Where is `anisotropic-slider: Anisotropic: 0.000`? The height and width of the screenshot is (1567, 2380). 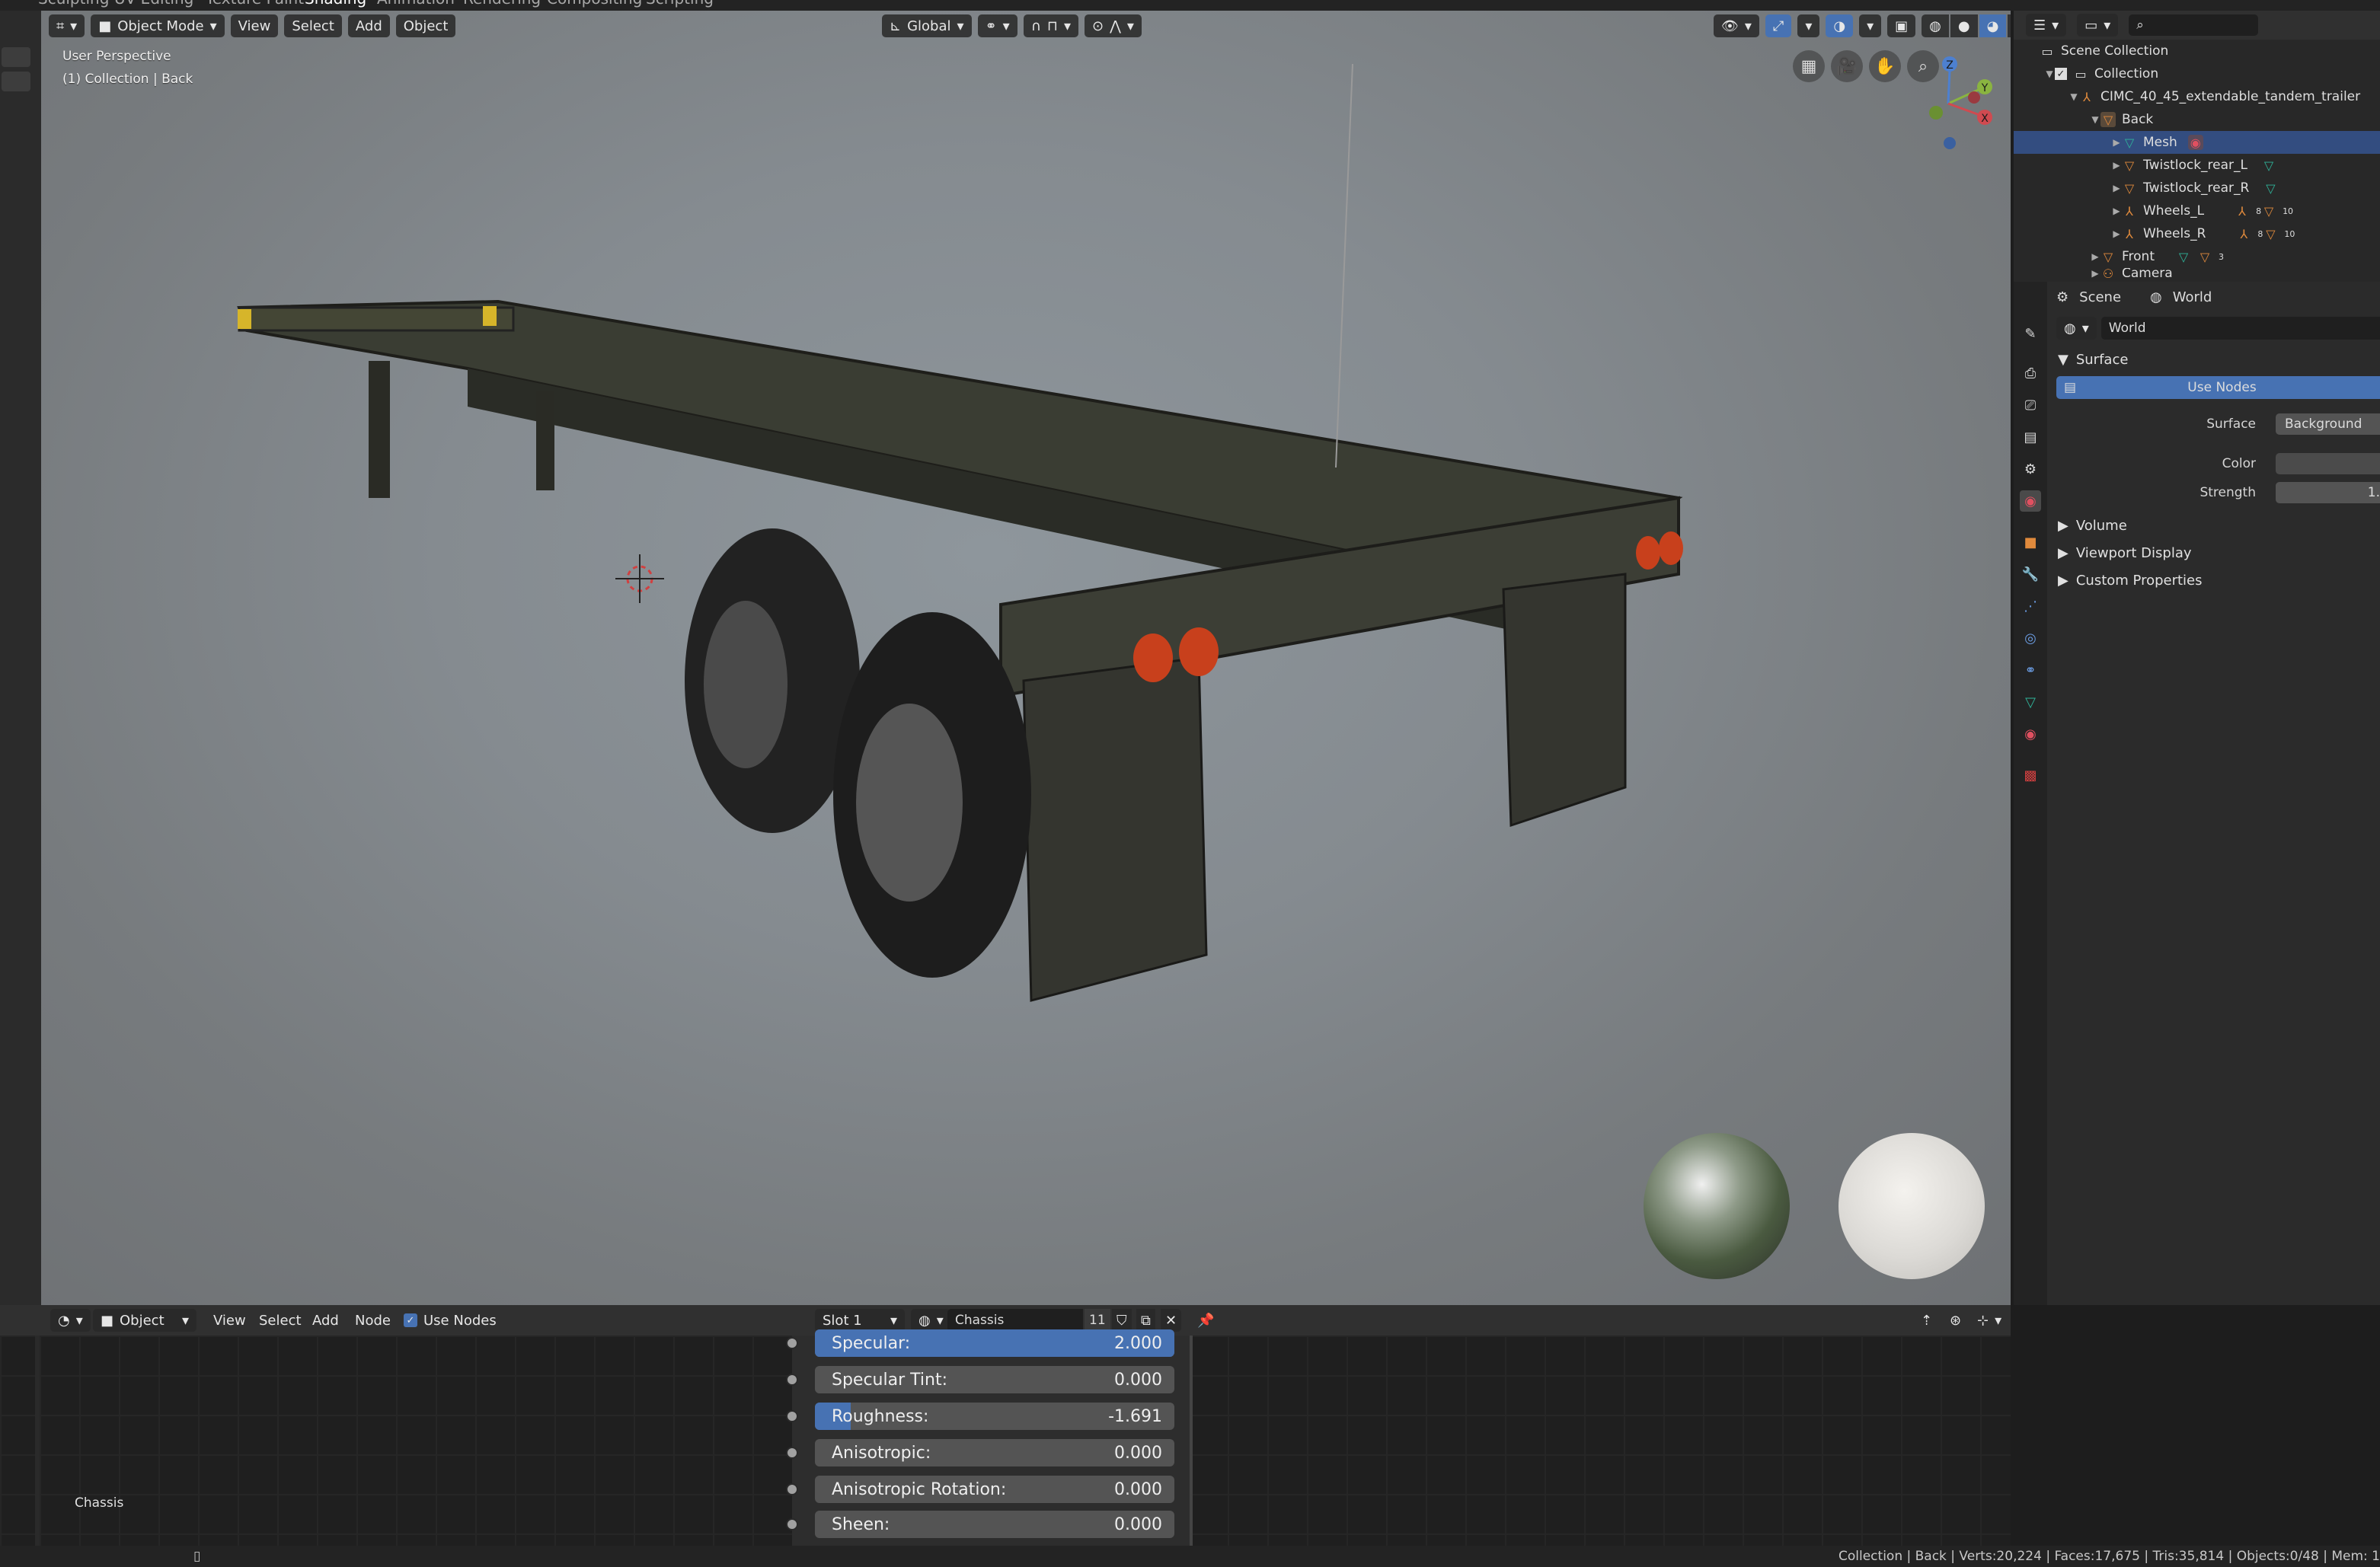
anisotropic-slider: Anisotropic: 0.000 is located at coordinates (994, 1452).